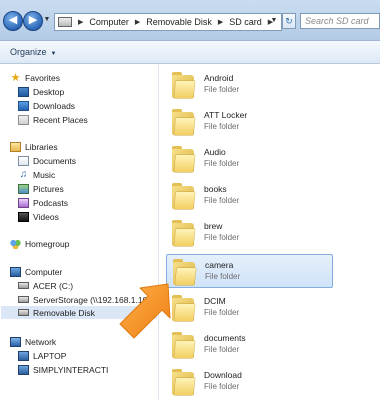 The width and height of the screenshot is (380, 400). What do you see at coordinates (41, 188) in the screenshot?
I see `nav-pictures: Pictures` at bounding box center [41, 188].